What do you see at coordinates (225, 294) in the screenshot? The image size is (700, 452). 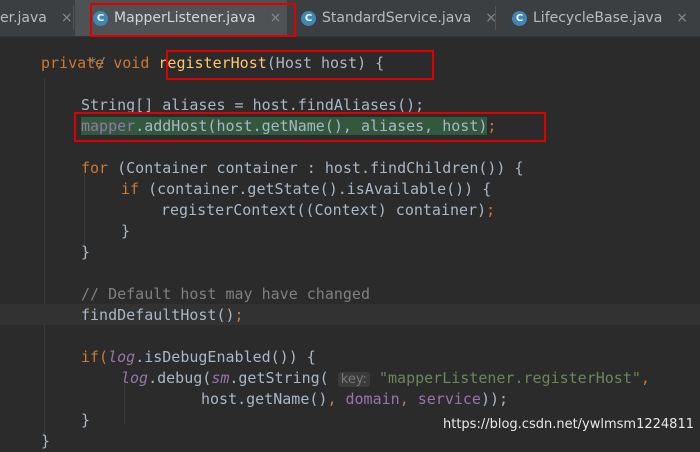 I see `code-line: // Default host may have changed` at bounding box center [225, 294].